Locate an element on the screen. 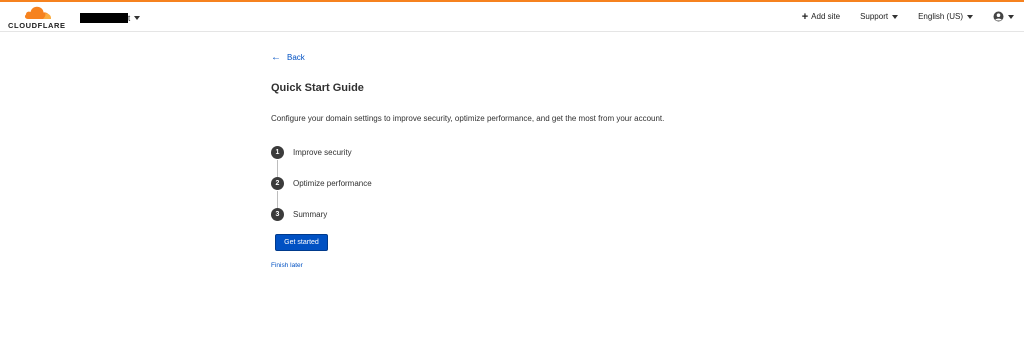 The image size is (1024, 340). redacted-account-name is located at coordinates (104, 18).